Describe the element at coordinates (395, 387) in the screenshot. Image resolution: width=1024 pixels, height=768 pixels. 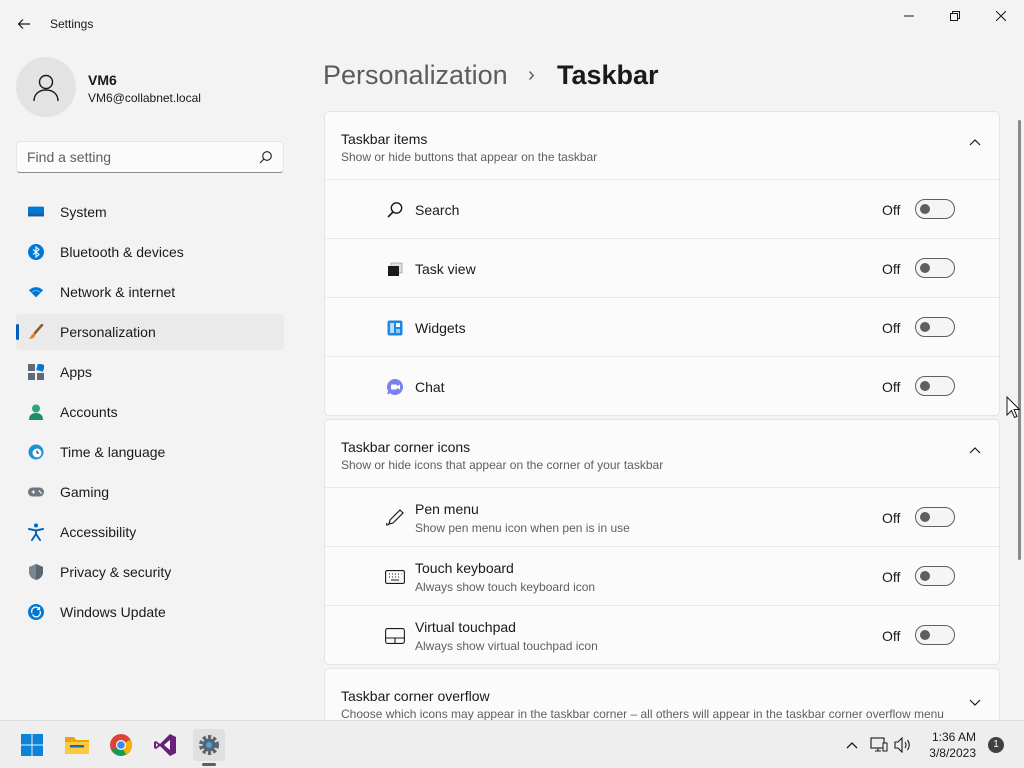
I see `chat-icon` at that location.